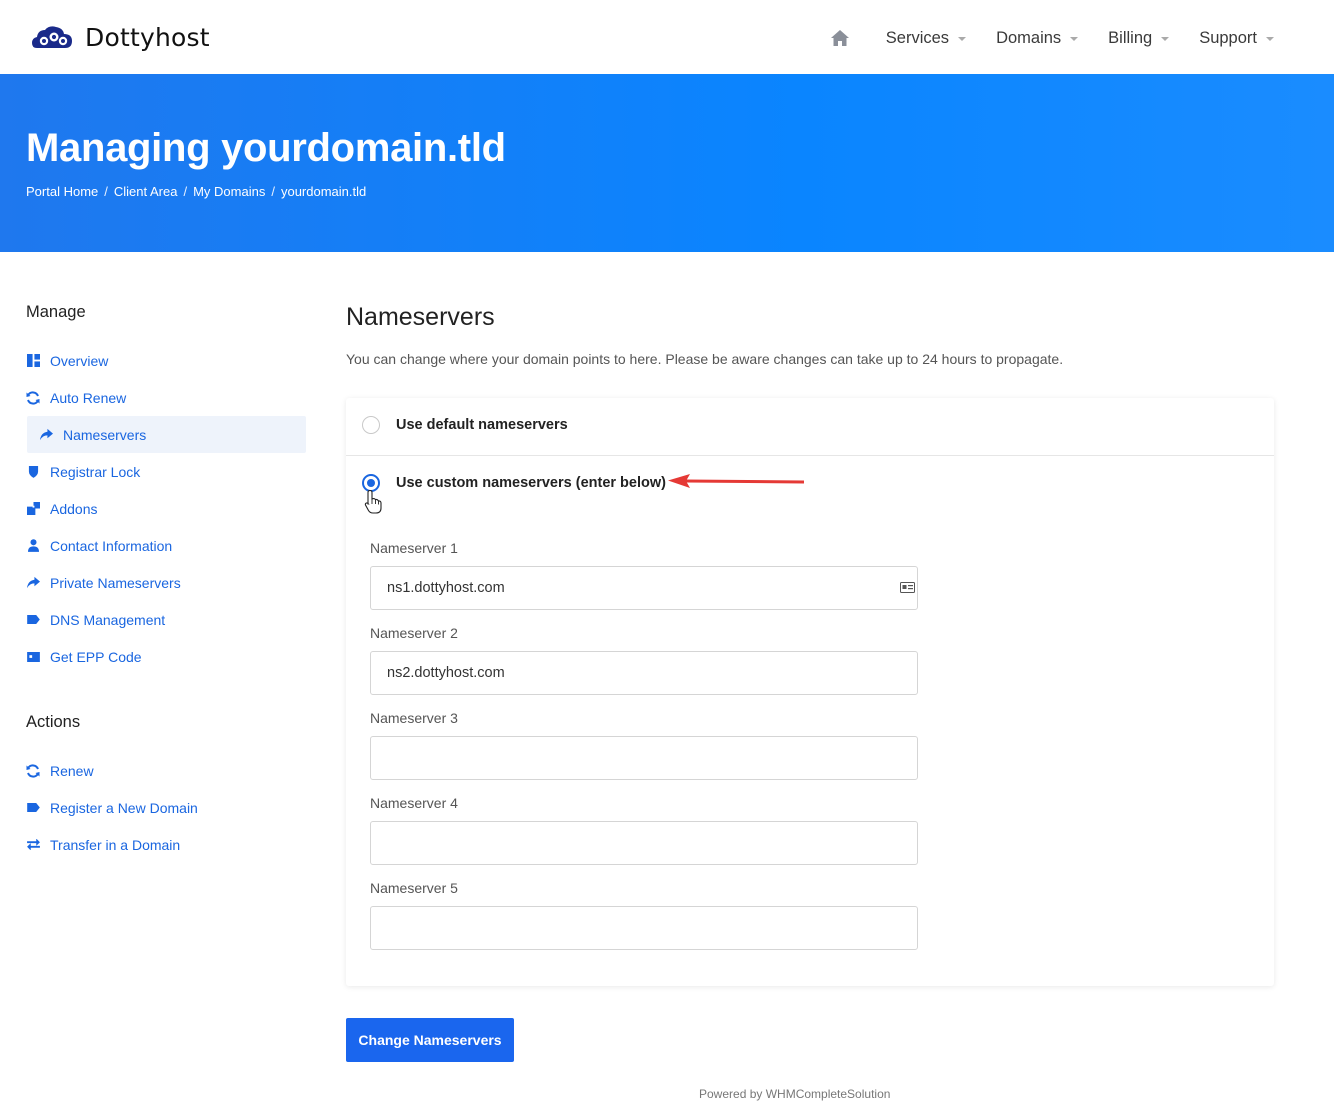 Image resolution: width=1334 pixels, height=1101 pixels. I want to click on nav-support: Support, so click(1236, 38).